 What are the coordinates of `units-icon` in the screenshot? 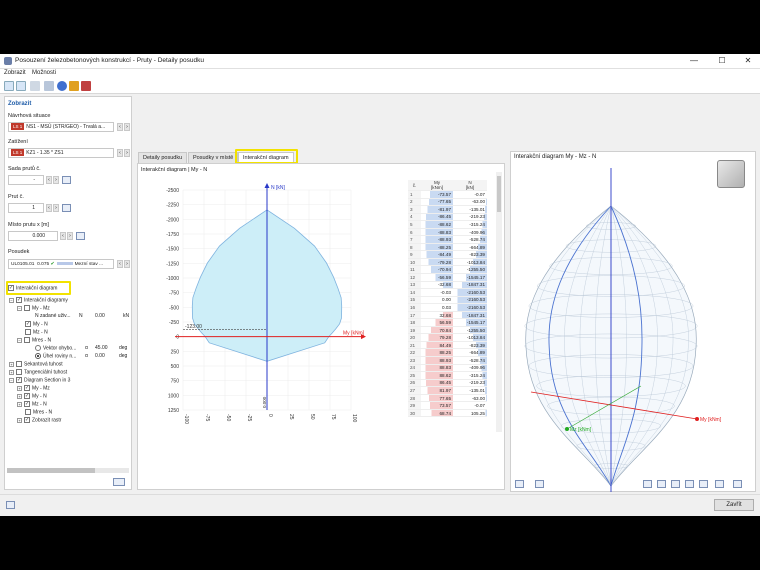 It's located at (10, 505).